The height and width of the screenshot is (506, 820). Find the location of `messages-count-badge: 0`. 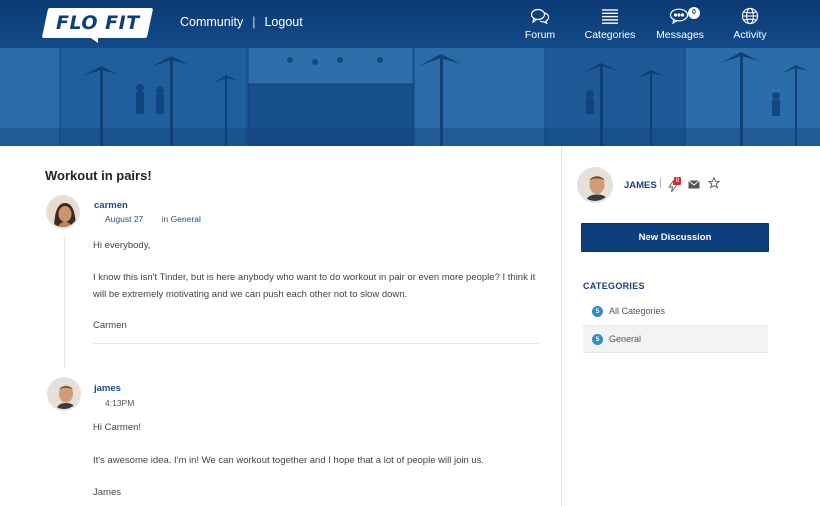

messages-count-badge: 0 is located at coordinates (694, 13).